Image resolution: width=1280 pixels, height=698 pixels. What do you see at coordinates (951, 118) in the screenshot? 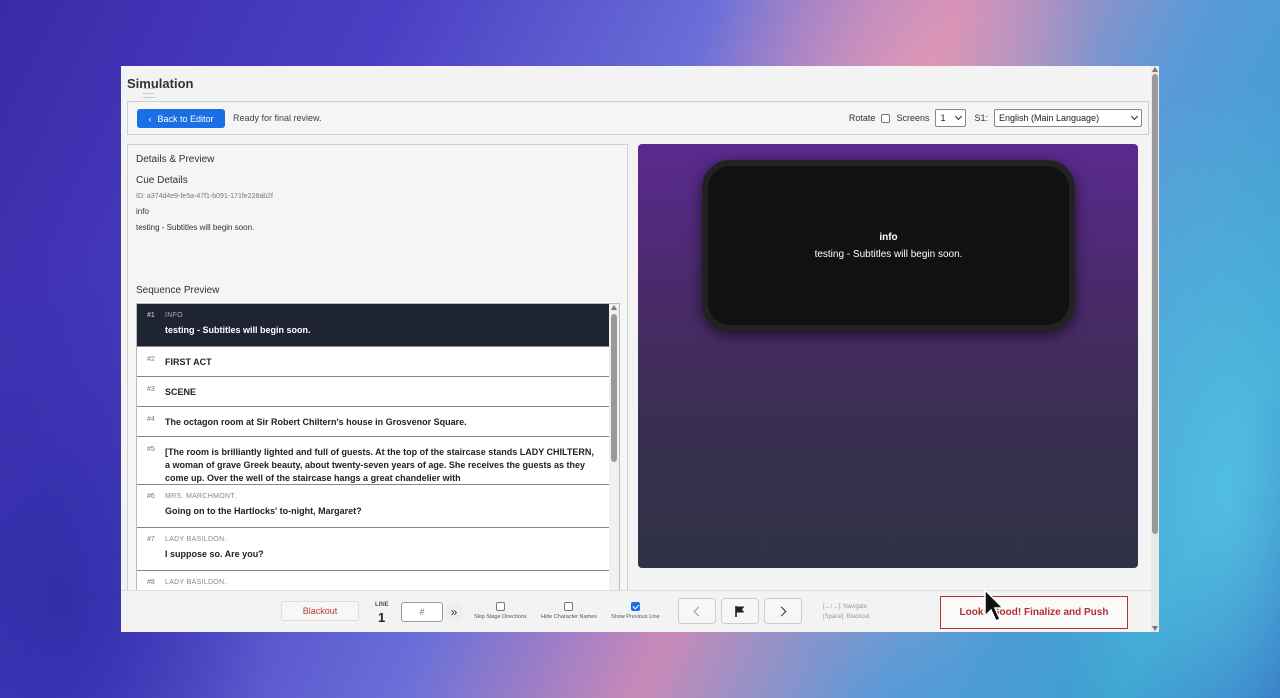
I see `screens-select: 1` at bounding box center [951, 118].